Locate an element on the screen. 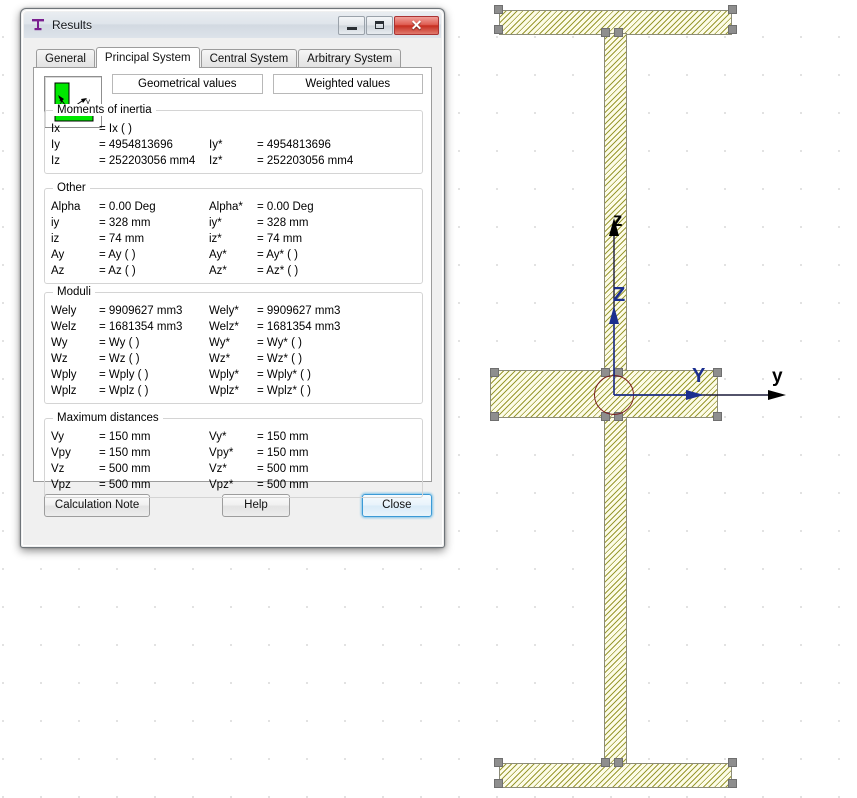 The width and height of the screenshot is (857, 798). row-symbol-weighted: Az* is located at coordinates (218, 271).